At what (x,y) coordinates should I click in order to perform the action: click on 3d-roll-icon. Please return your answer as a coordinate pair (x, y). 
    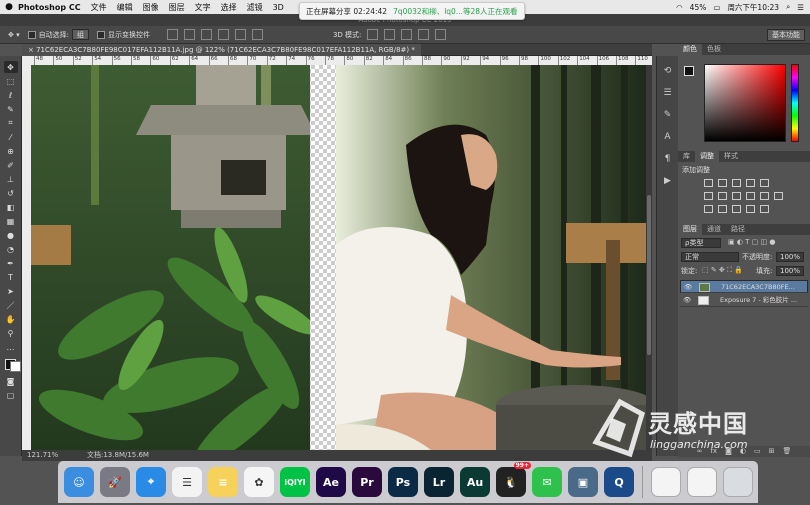
    Looking at the image, I should click on (390, 34).